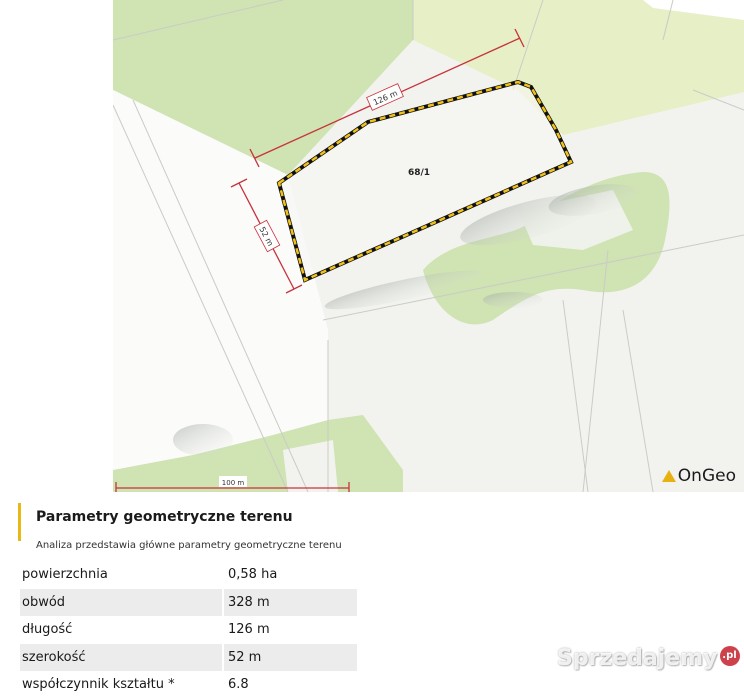  What do you see at coordinates (19, 522) in the screenshot?
I see `section-accent-bar` at bounding box center [19, 522].